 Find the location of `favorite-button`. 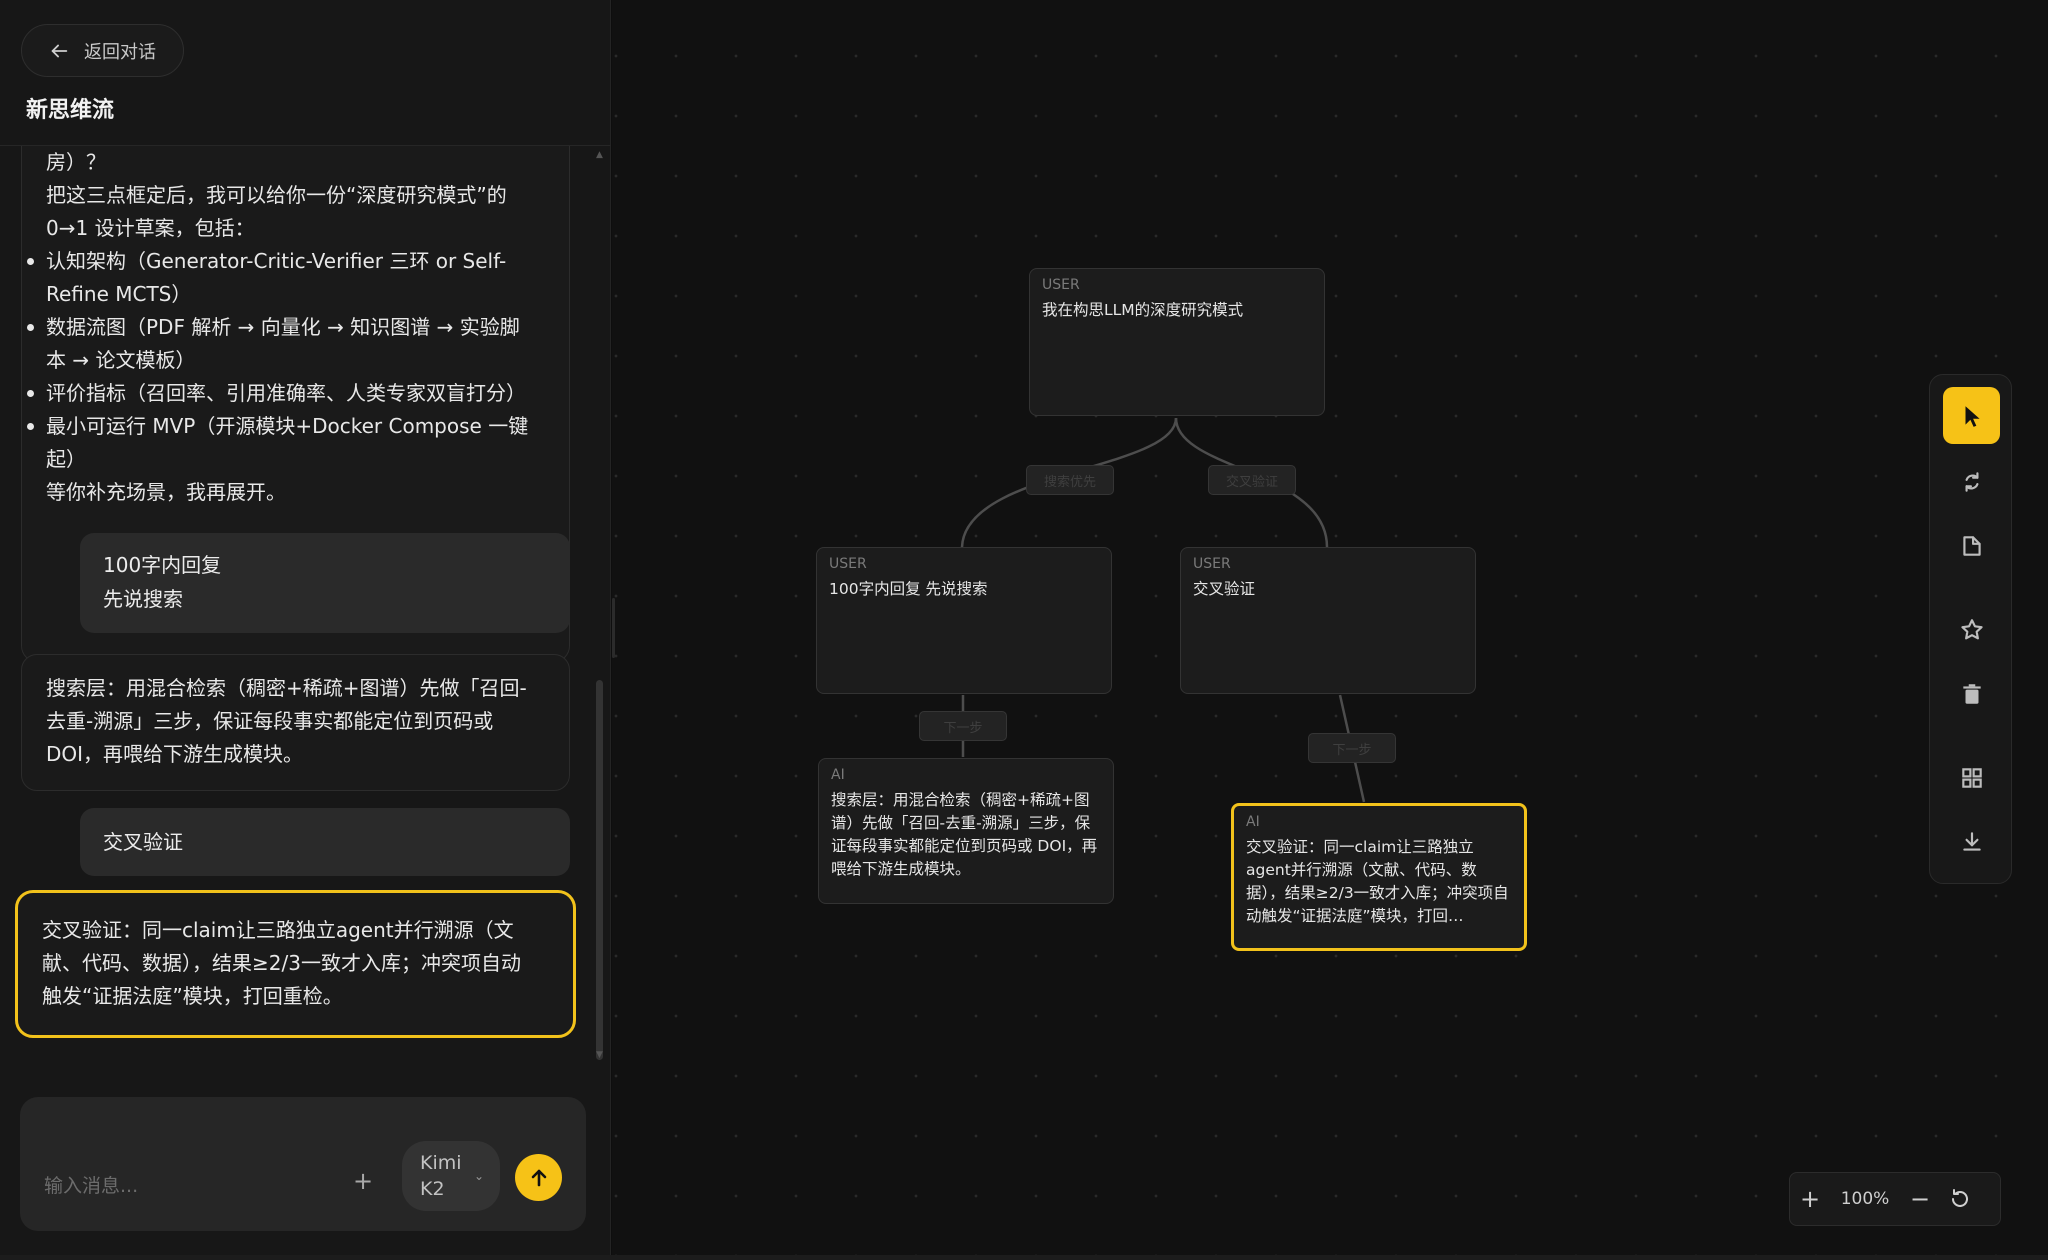

favorite-button is located at coordinates (1971, 629).